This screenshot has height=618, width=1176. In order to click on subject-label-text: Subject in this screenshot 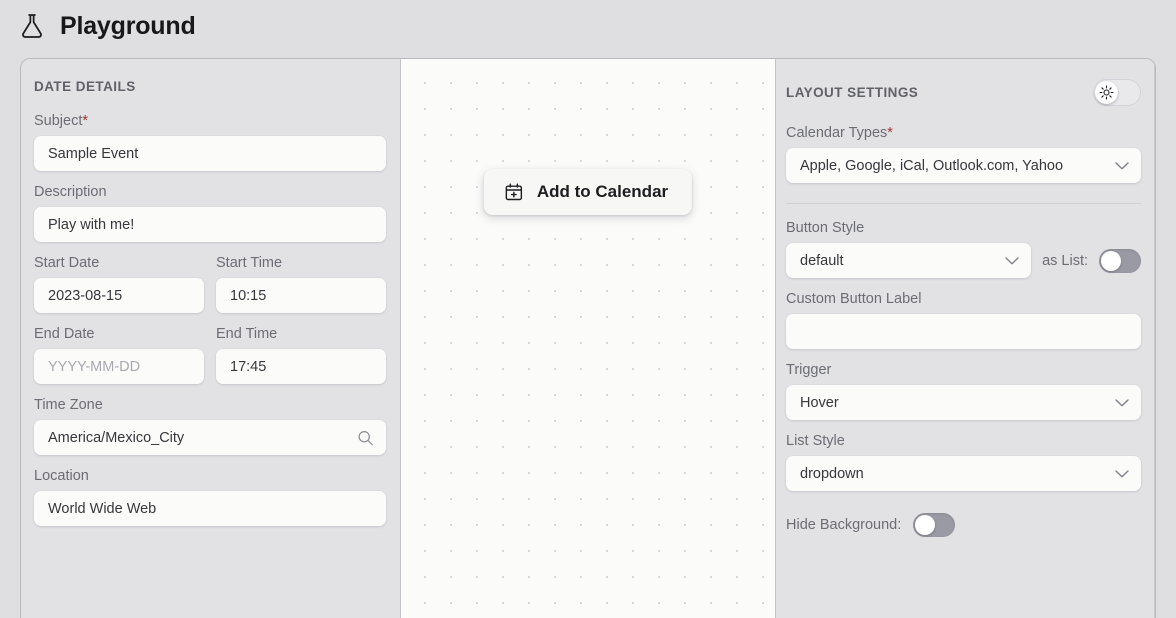, I will do `click(58, 121)`.